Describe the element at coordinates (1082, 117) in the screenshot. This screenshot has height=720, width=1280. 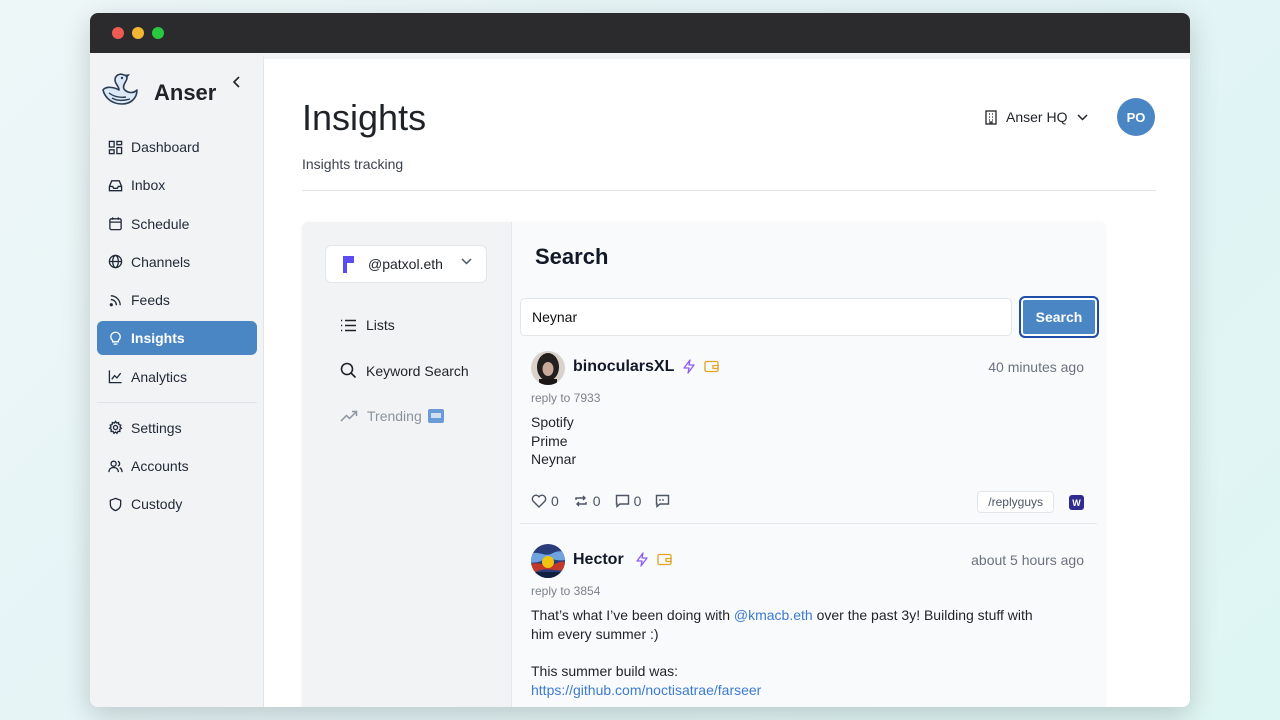
I see `chevron-down-icon` at that location.